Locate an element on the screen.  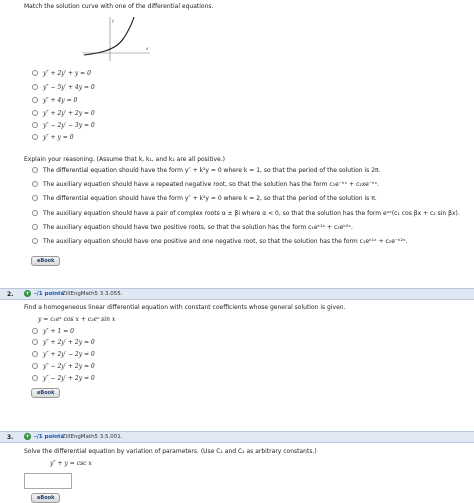
question-header-bar: 2. + –/1 points ZillEngMath5 3.3.055. is located at coordinates (237, 294).